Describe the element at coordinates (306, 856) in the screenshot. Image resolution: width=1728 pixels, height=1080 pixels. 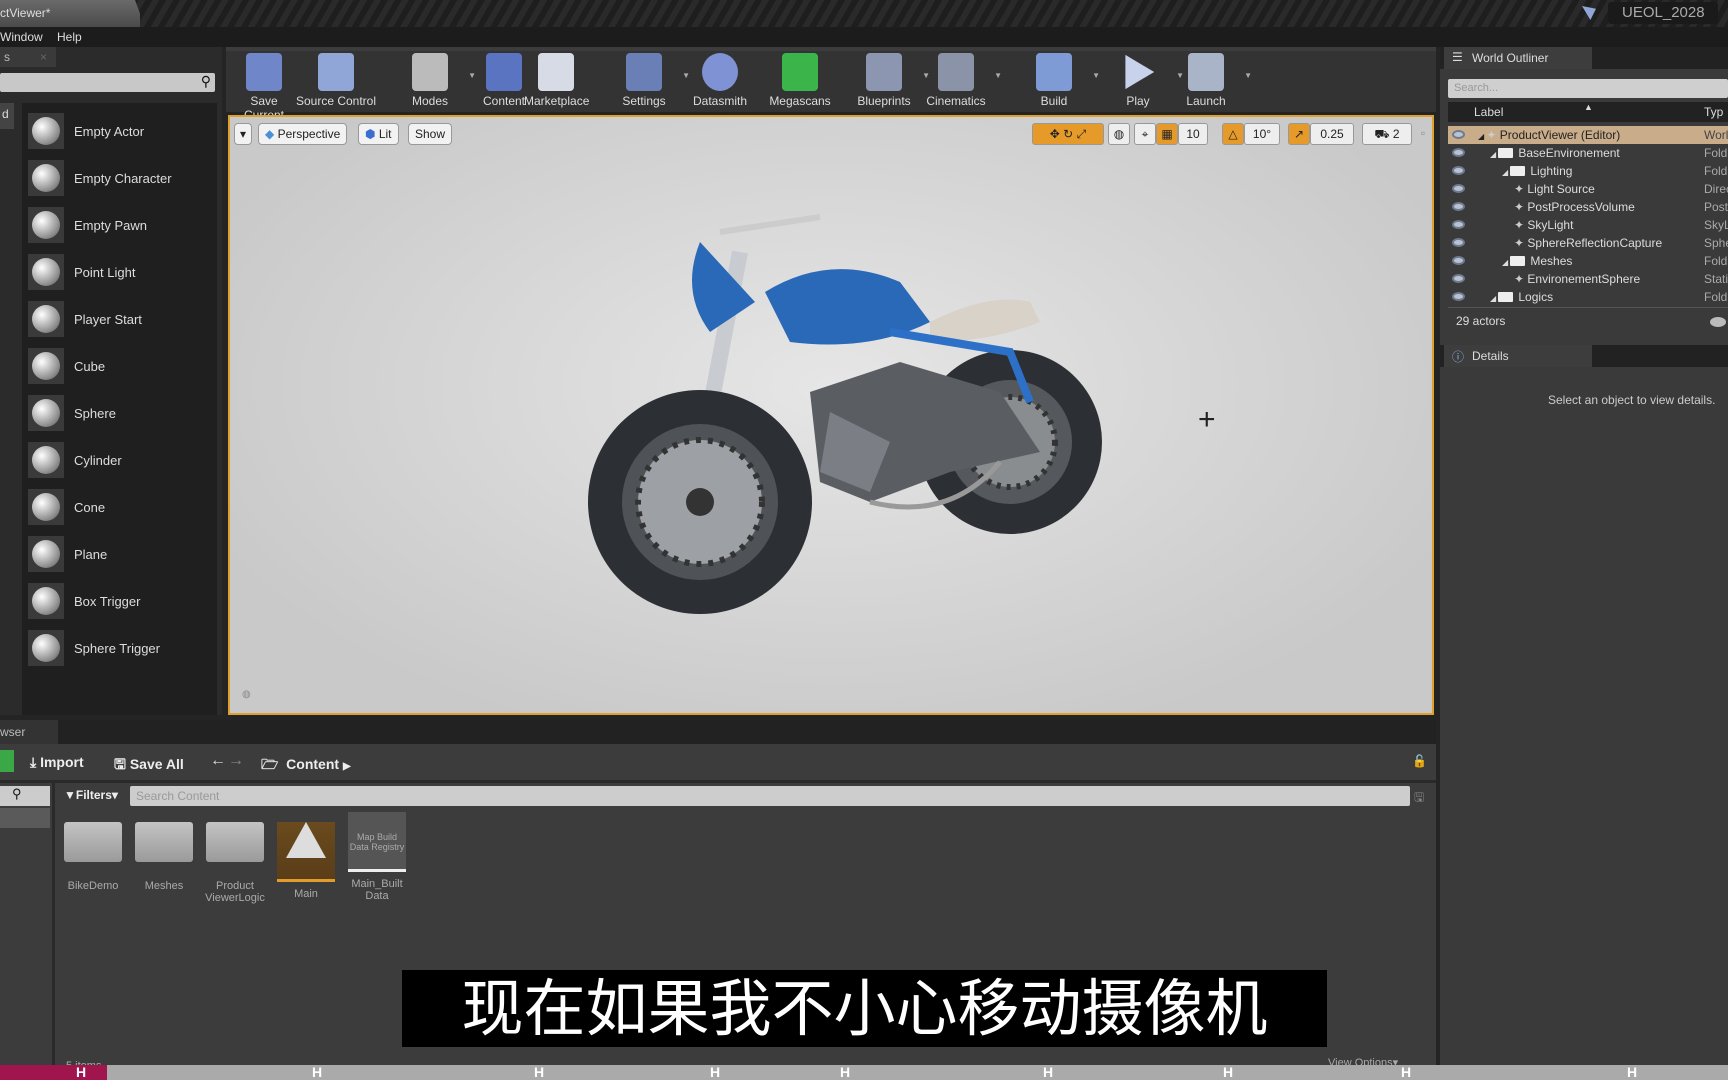
I see `asset-map: Main` at that location.